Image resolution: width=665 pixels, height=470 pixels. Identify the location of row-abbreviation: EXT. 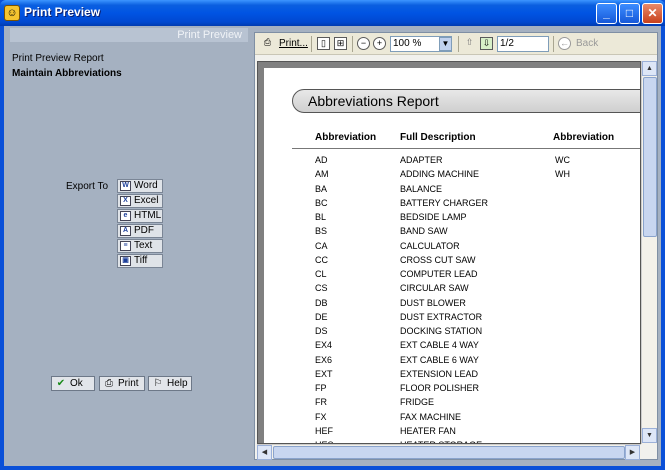
(324, 373).